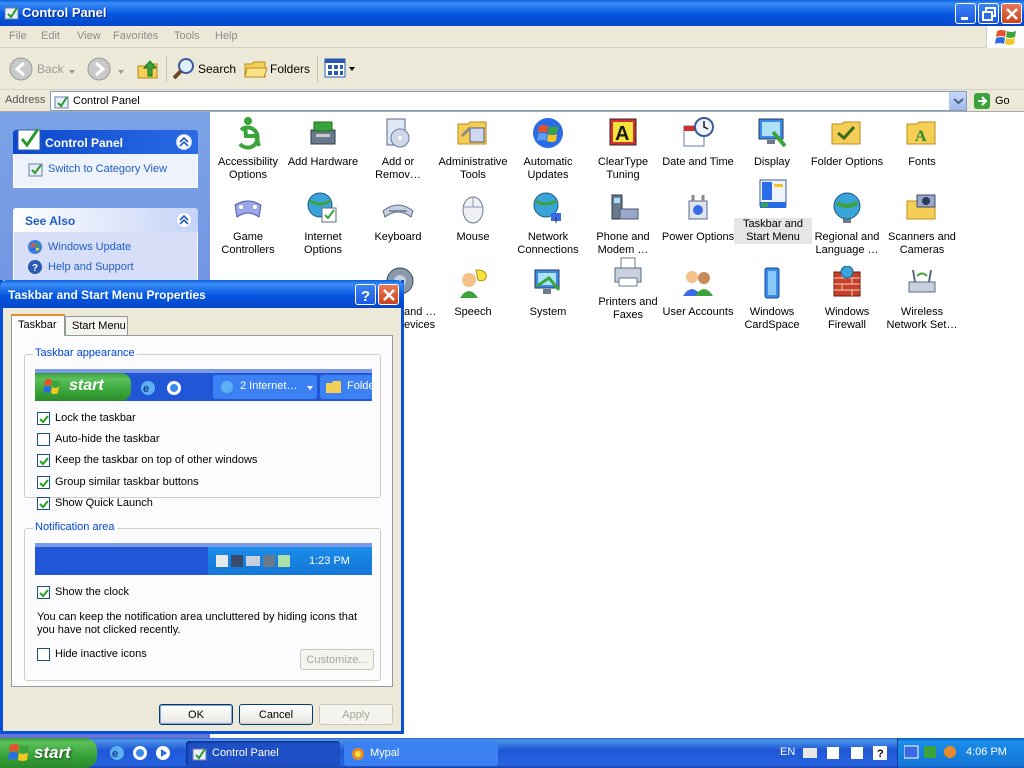 The image size is (1024, 768). What do you see at coordinates (623, 132) in the screenshot?
I see `cleartype-icon: A` at bounding box center [623, 132].